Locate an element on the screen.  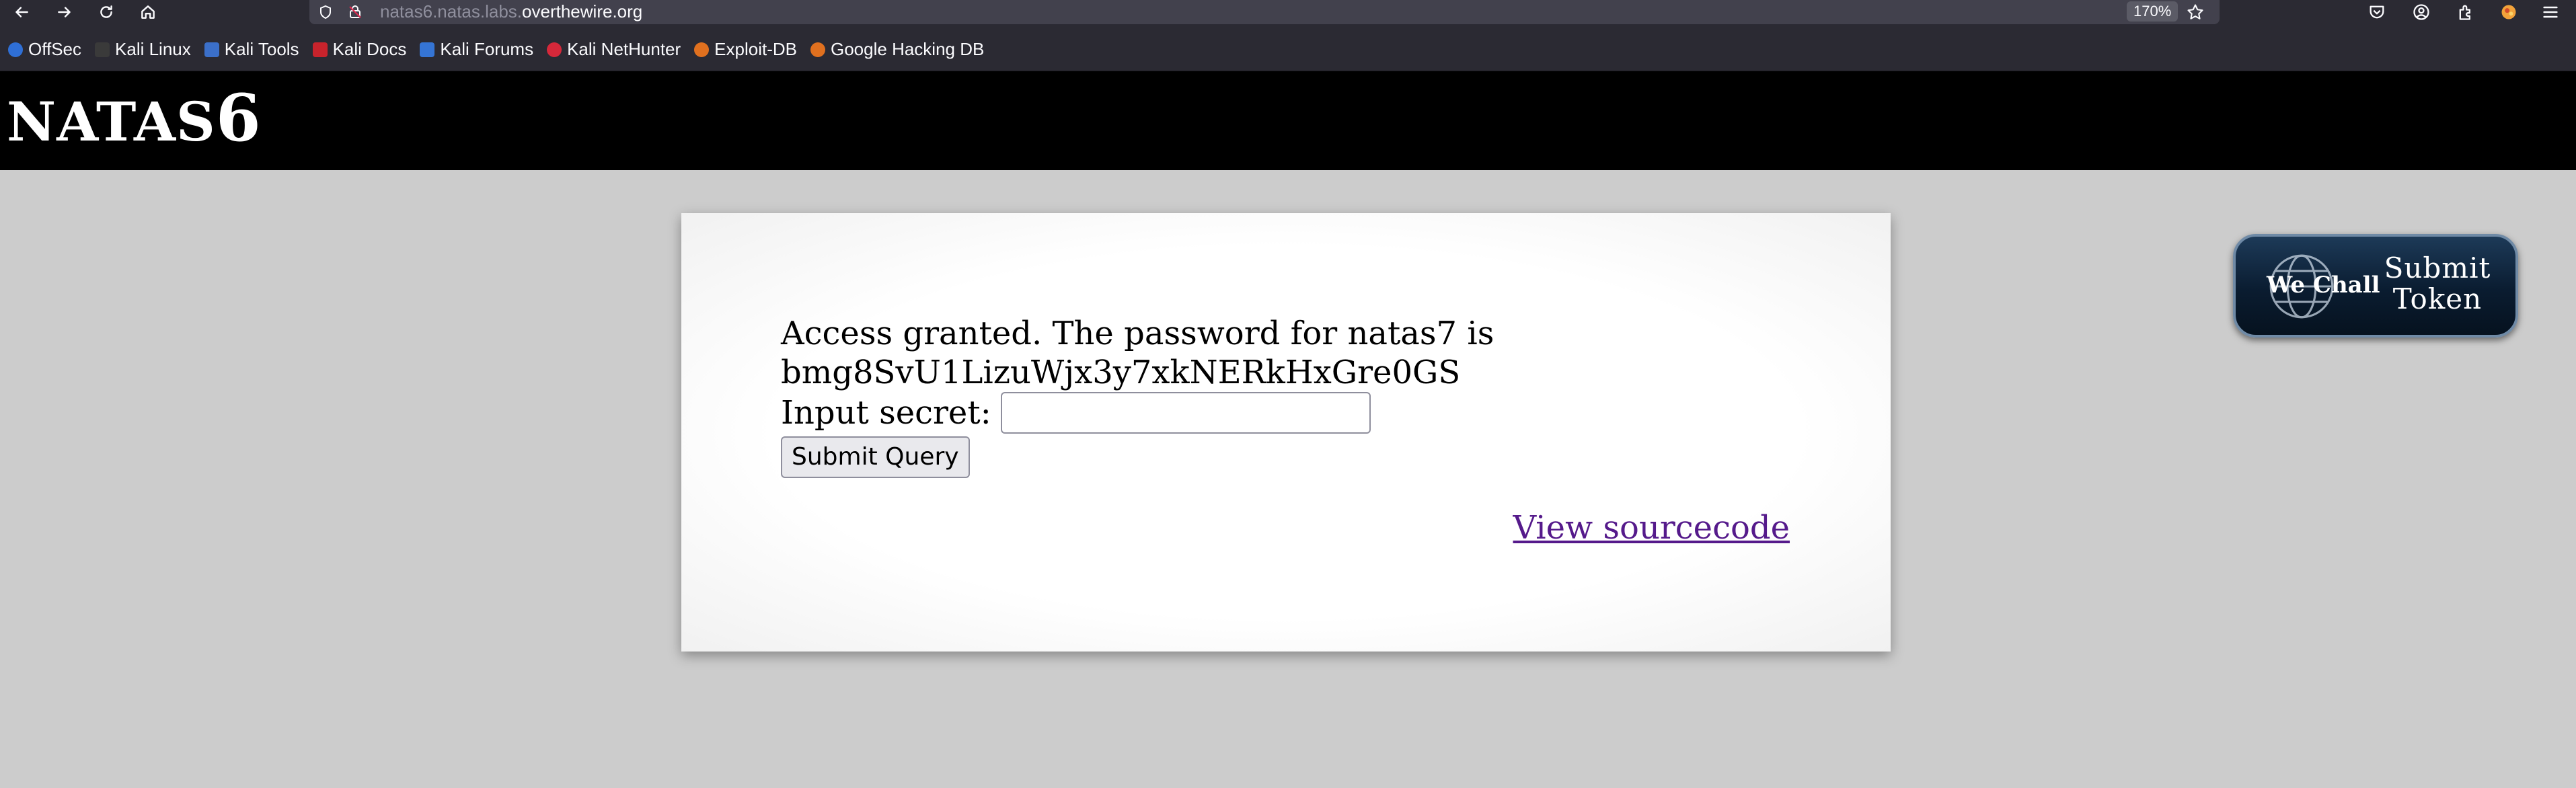
tracking-shield-icon is located at coordinates (325, 12).